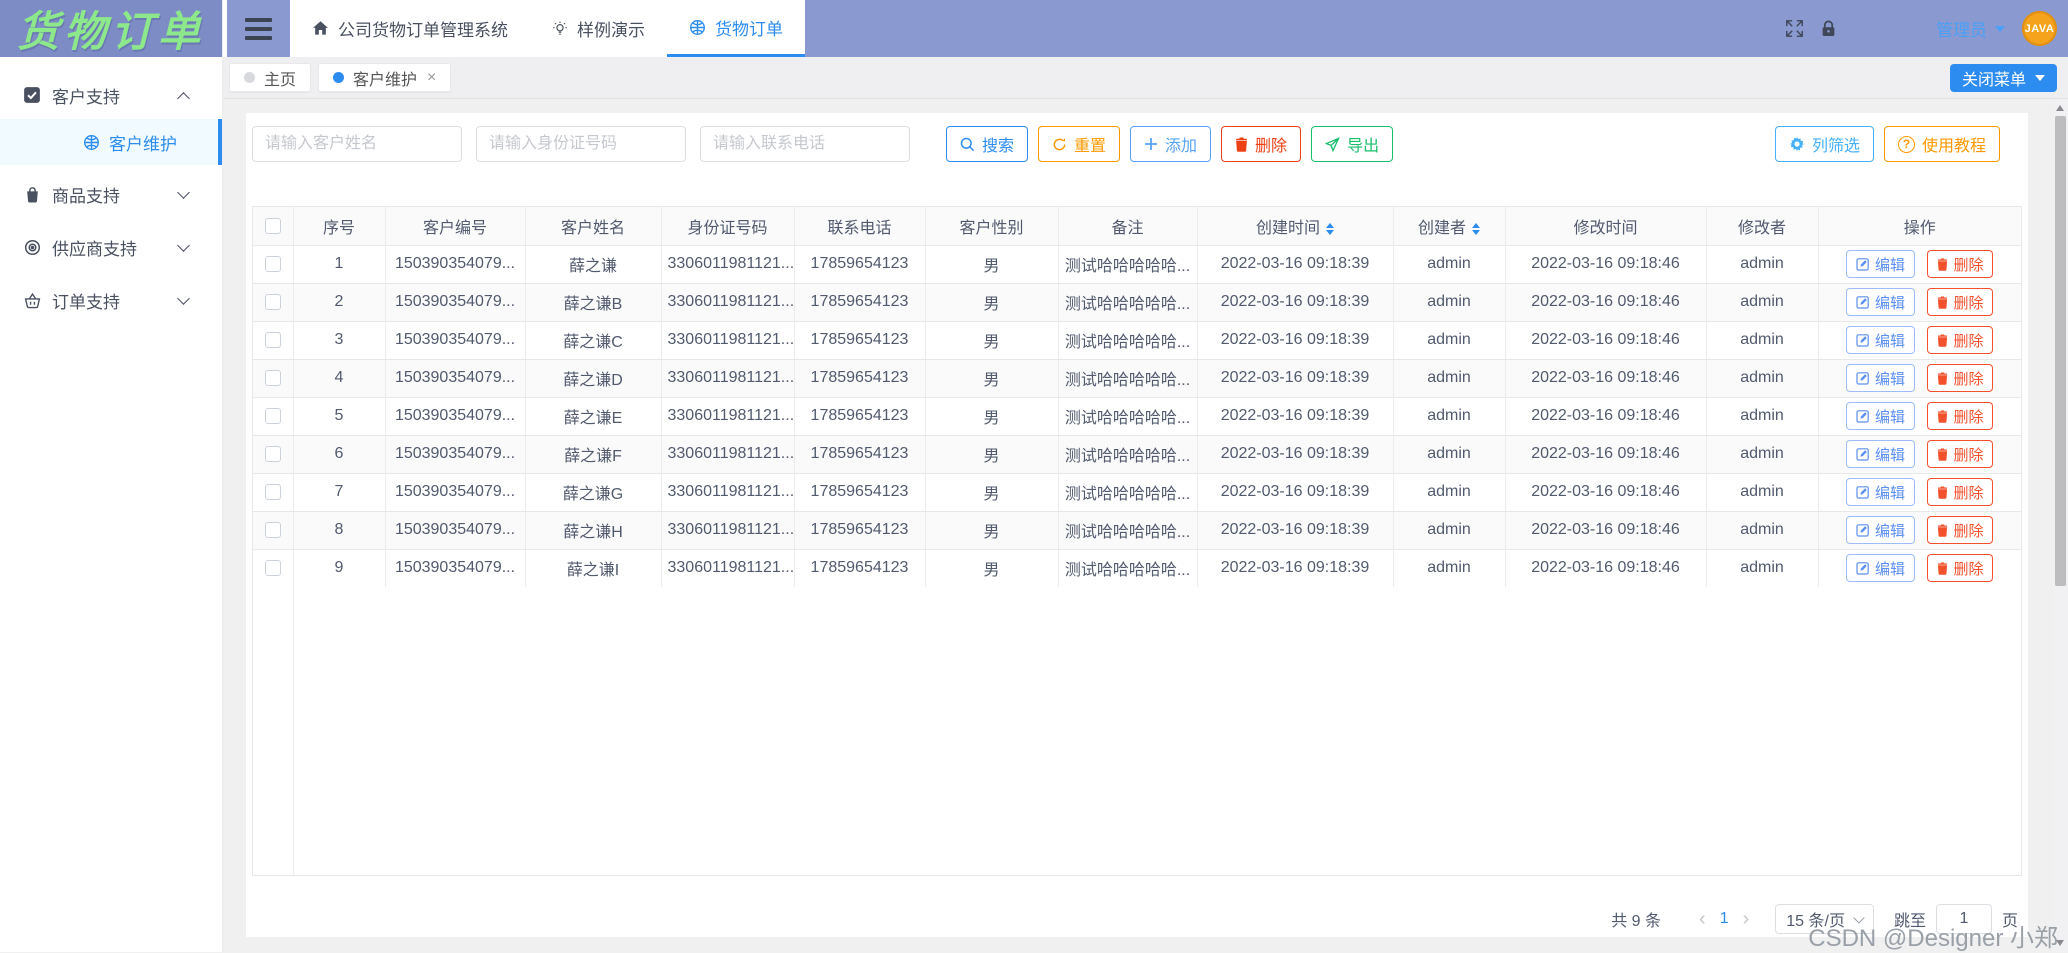 Image resolution: width=2068 pixels, height=953 pixels. What do you see at coordinates (1824, 144) in the screenshot?
I see `column-filter-button: 列筛选` at bounding box center [1824, 144].